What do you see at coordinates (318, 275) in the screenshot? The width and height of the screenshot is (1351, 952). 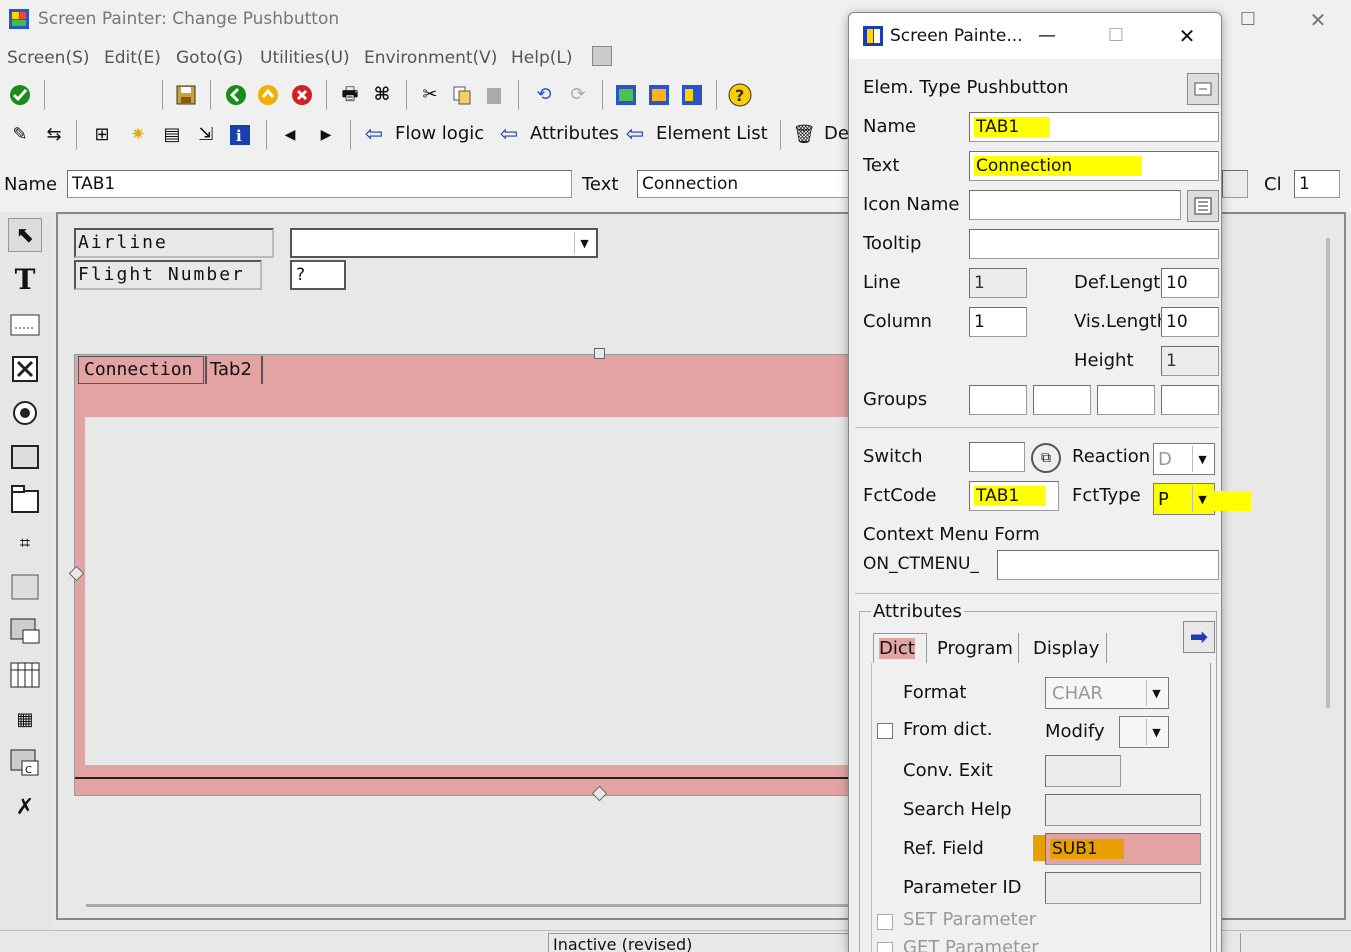 I see `flight-number-field: ?` at bounding box center [318, 275].